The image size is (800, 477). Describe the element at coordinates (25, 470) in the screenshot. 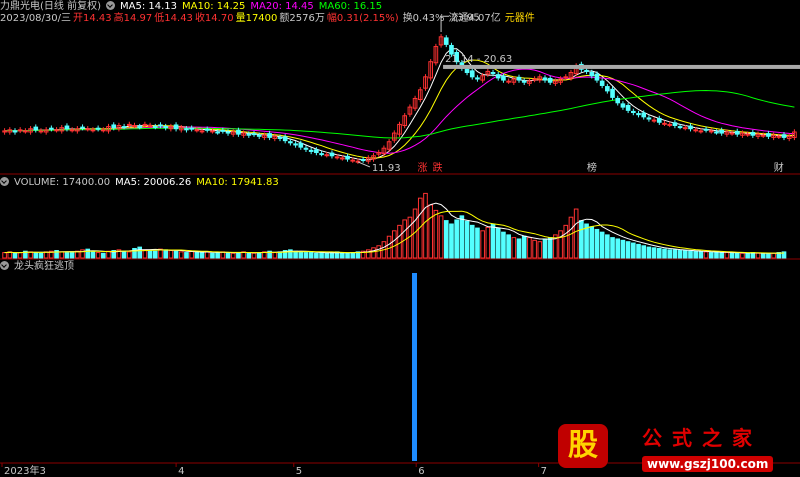

I see `x-tick-label: 2023年3` at that location.